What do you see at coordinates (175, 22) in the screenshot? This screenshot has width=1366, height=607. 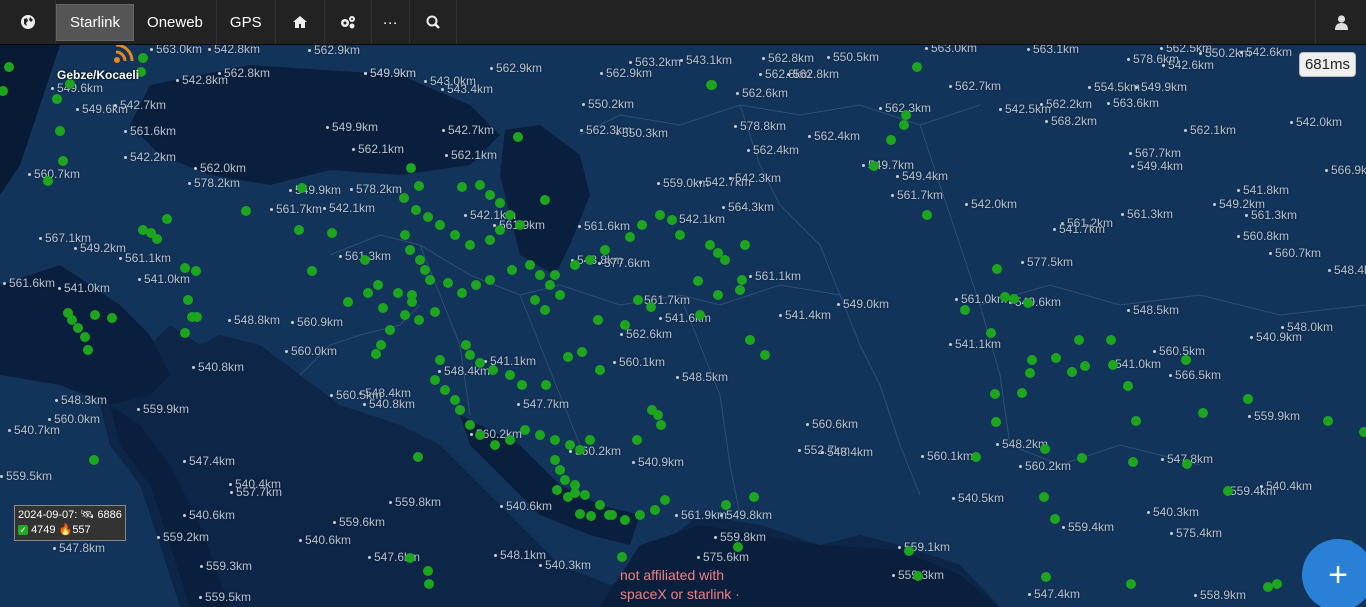 I see `tab-oneweb: Oneweb` at bounding box center [175, 22].